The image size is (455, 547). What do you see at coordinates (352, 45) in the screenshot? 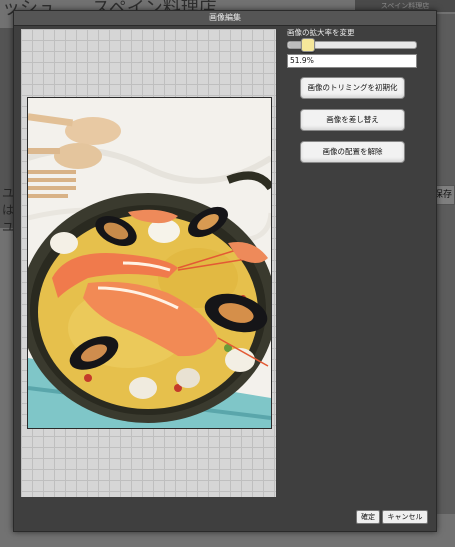
I see `zoom-slider` at bounding box center [352, 45].